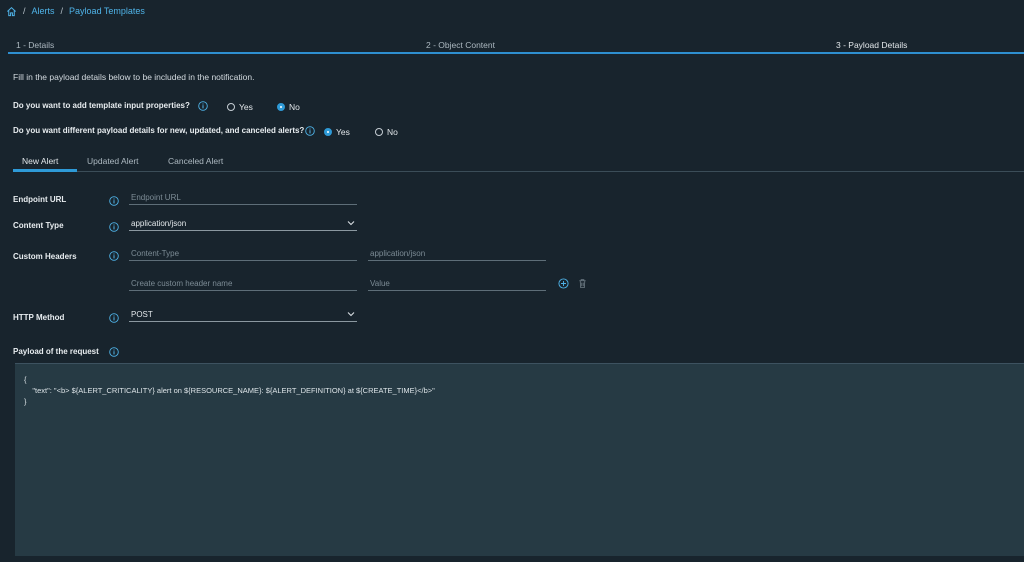  I want to click on endpoint-url-input, so click(243, 198).